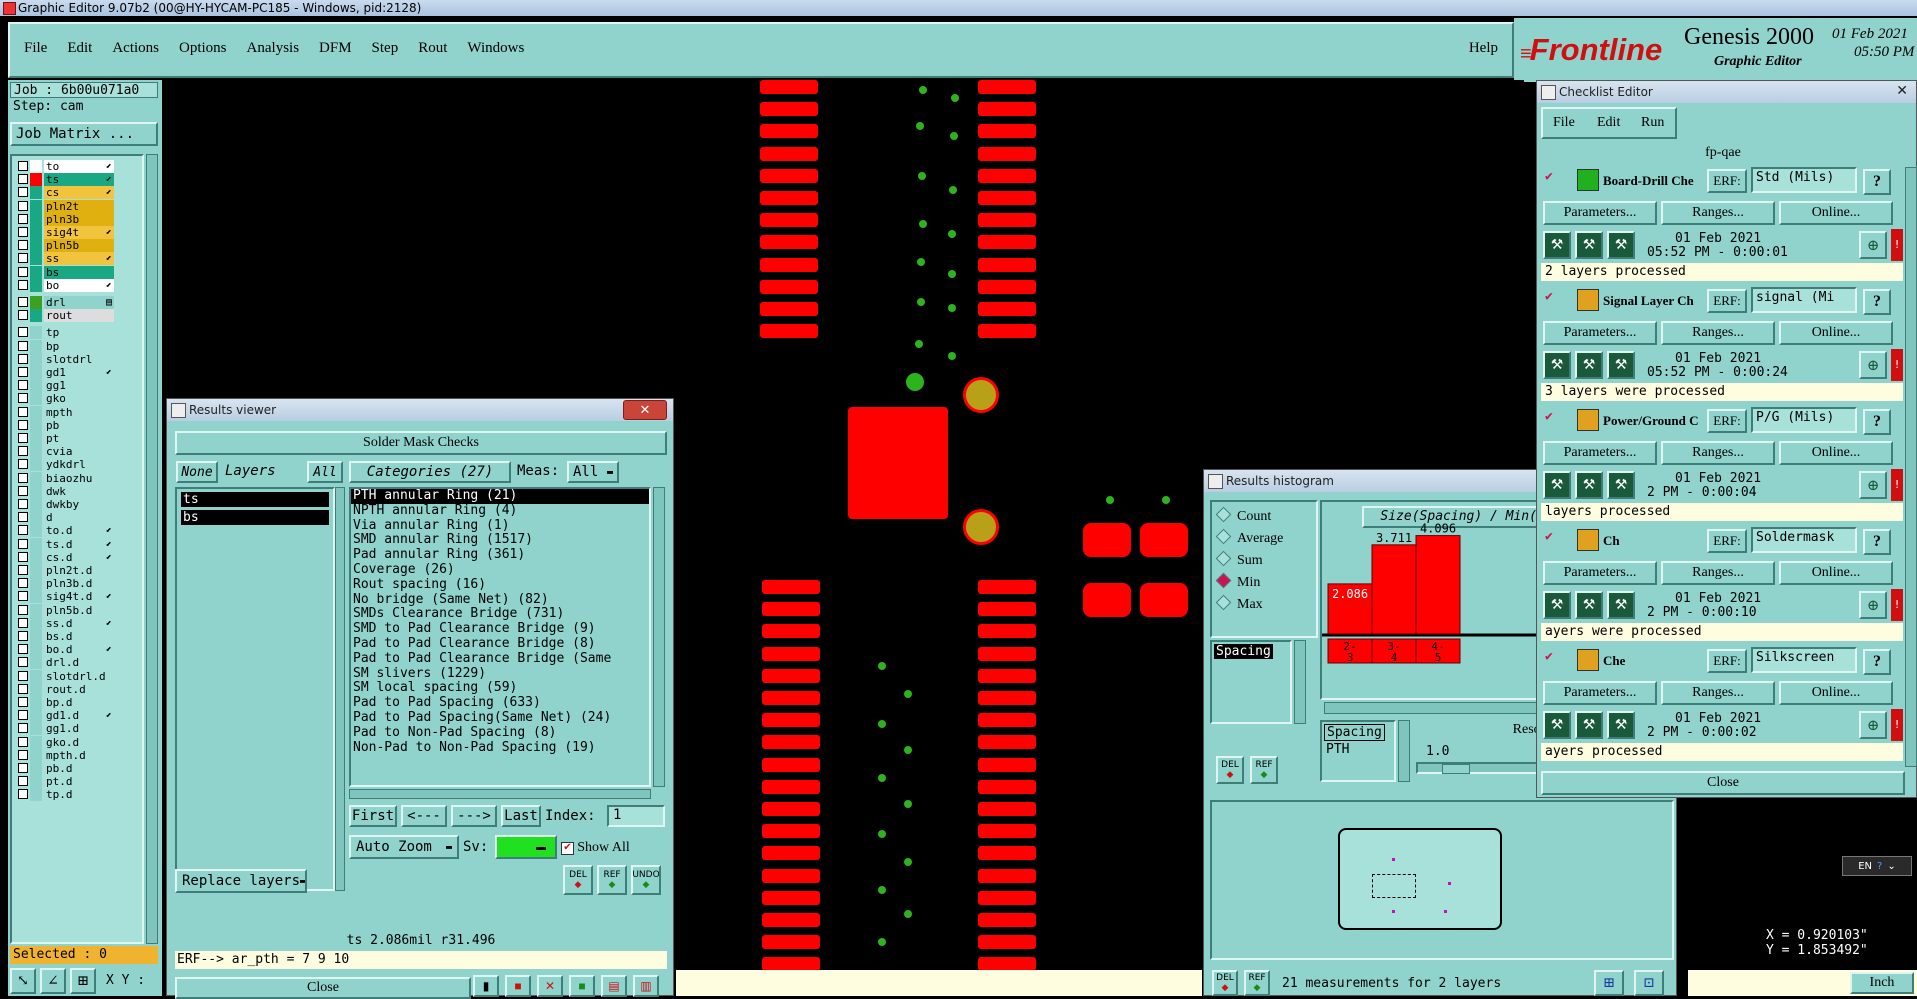 The height and width of the screenshot is (999, 1917). What do you see at coordinates (1873, 245) in the screenshot?
I see `zoom-icon: ⊕` at bounding box center [1873, 245].